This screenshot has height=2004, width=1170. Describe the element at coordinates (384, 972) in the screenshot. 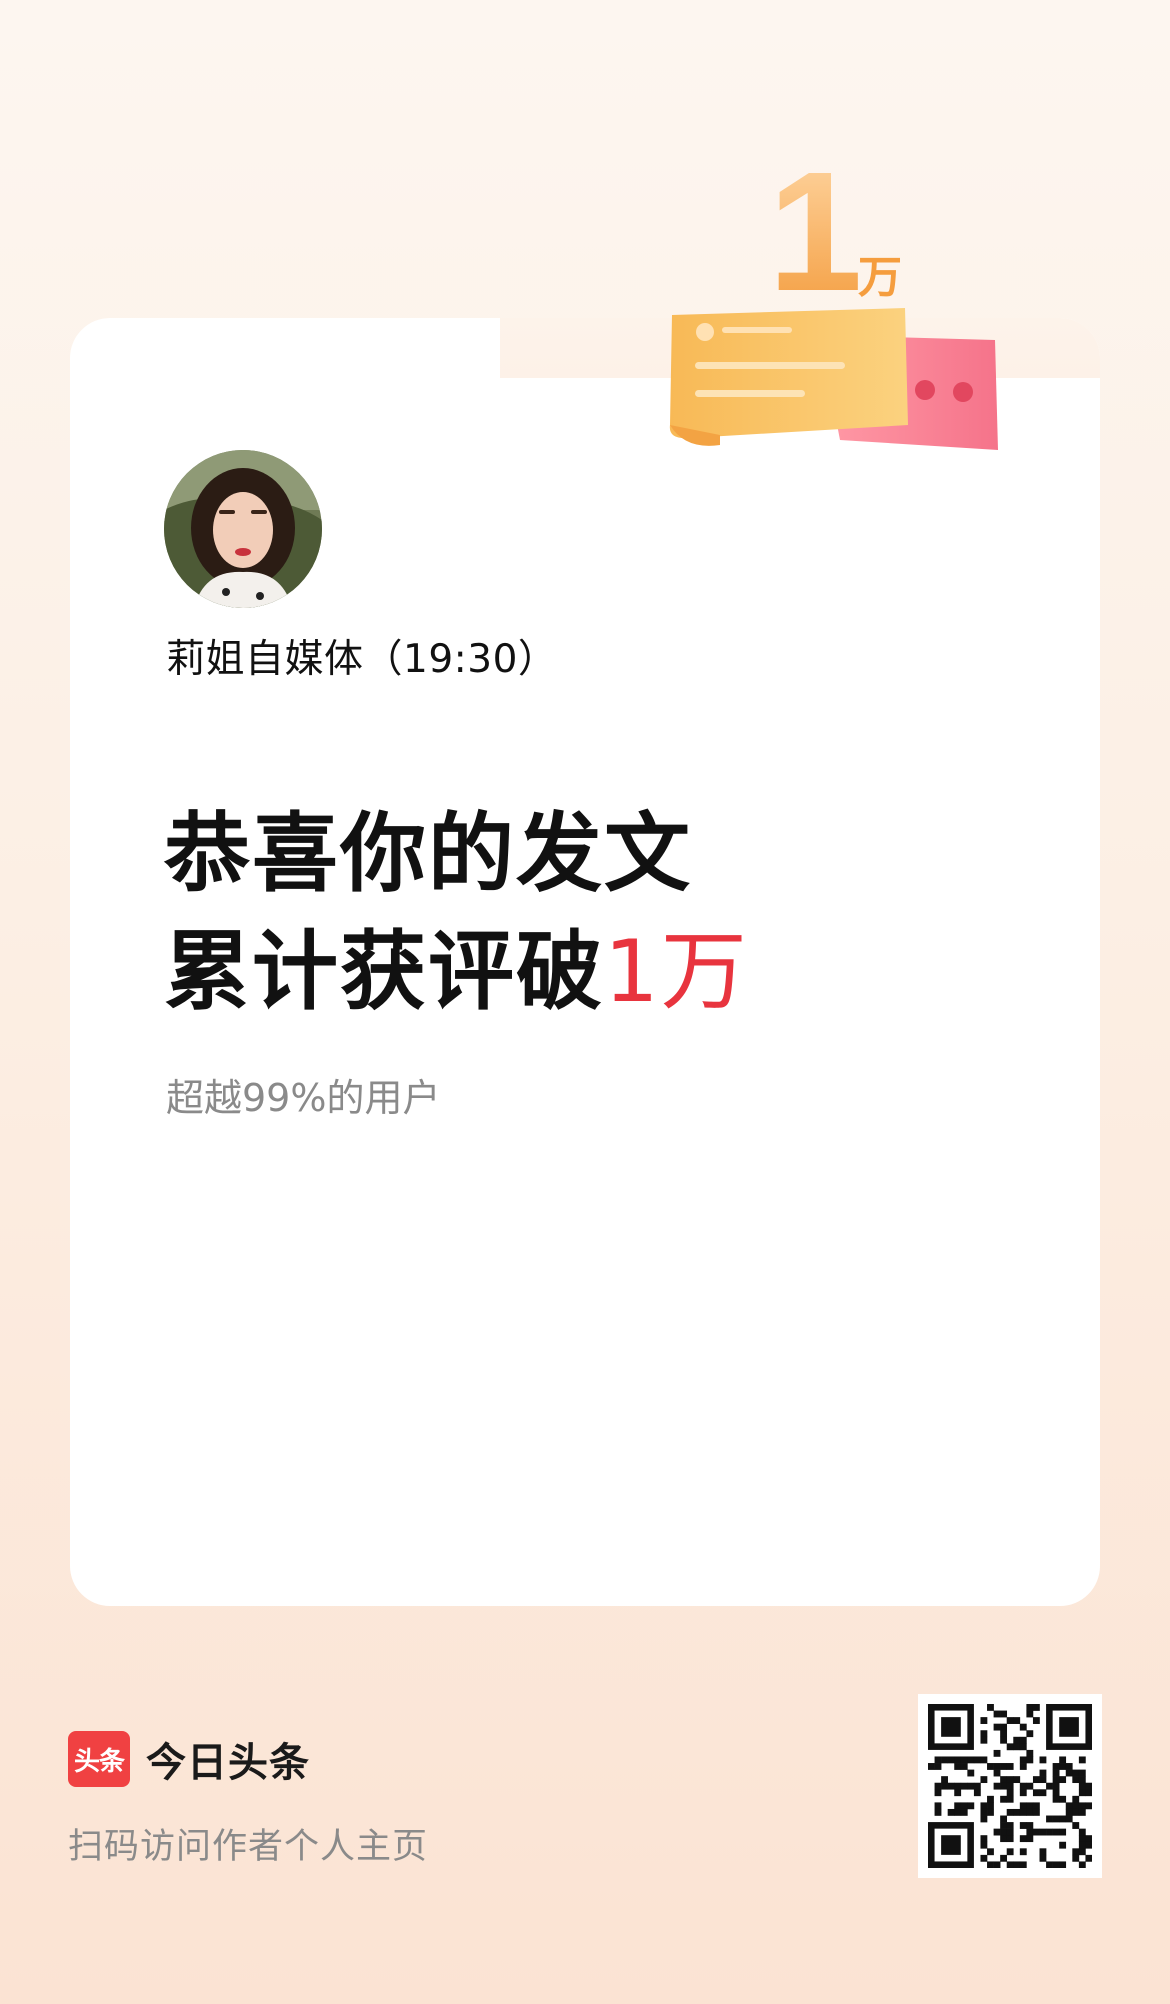

I see `headline-line-2-prefix: 累计获评破` at that location.